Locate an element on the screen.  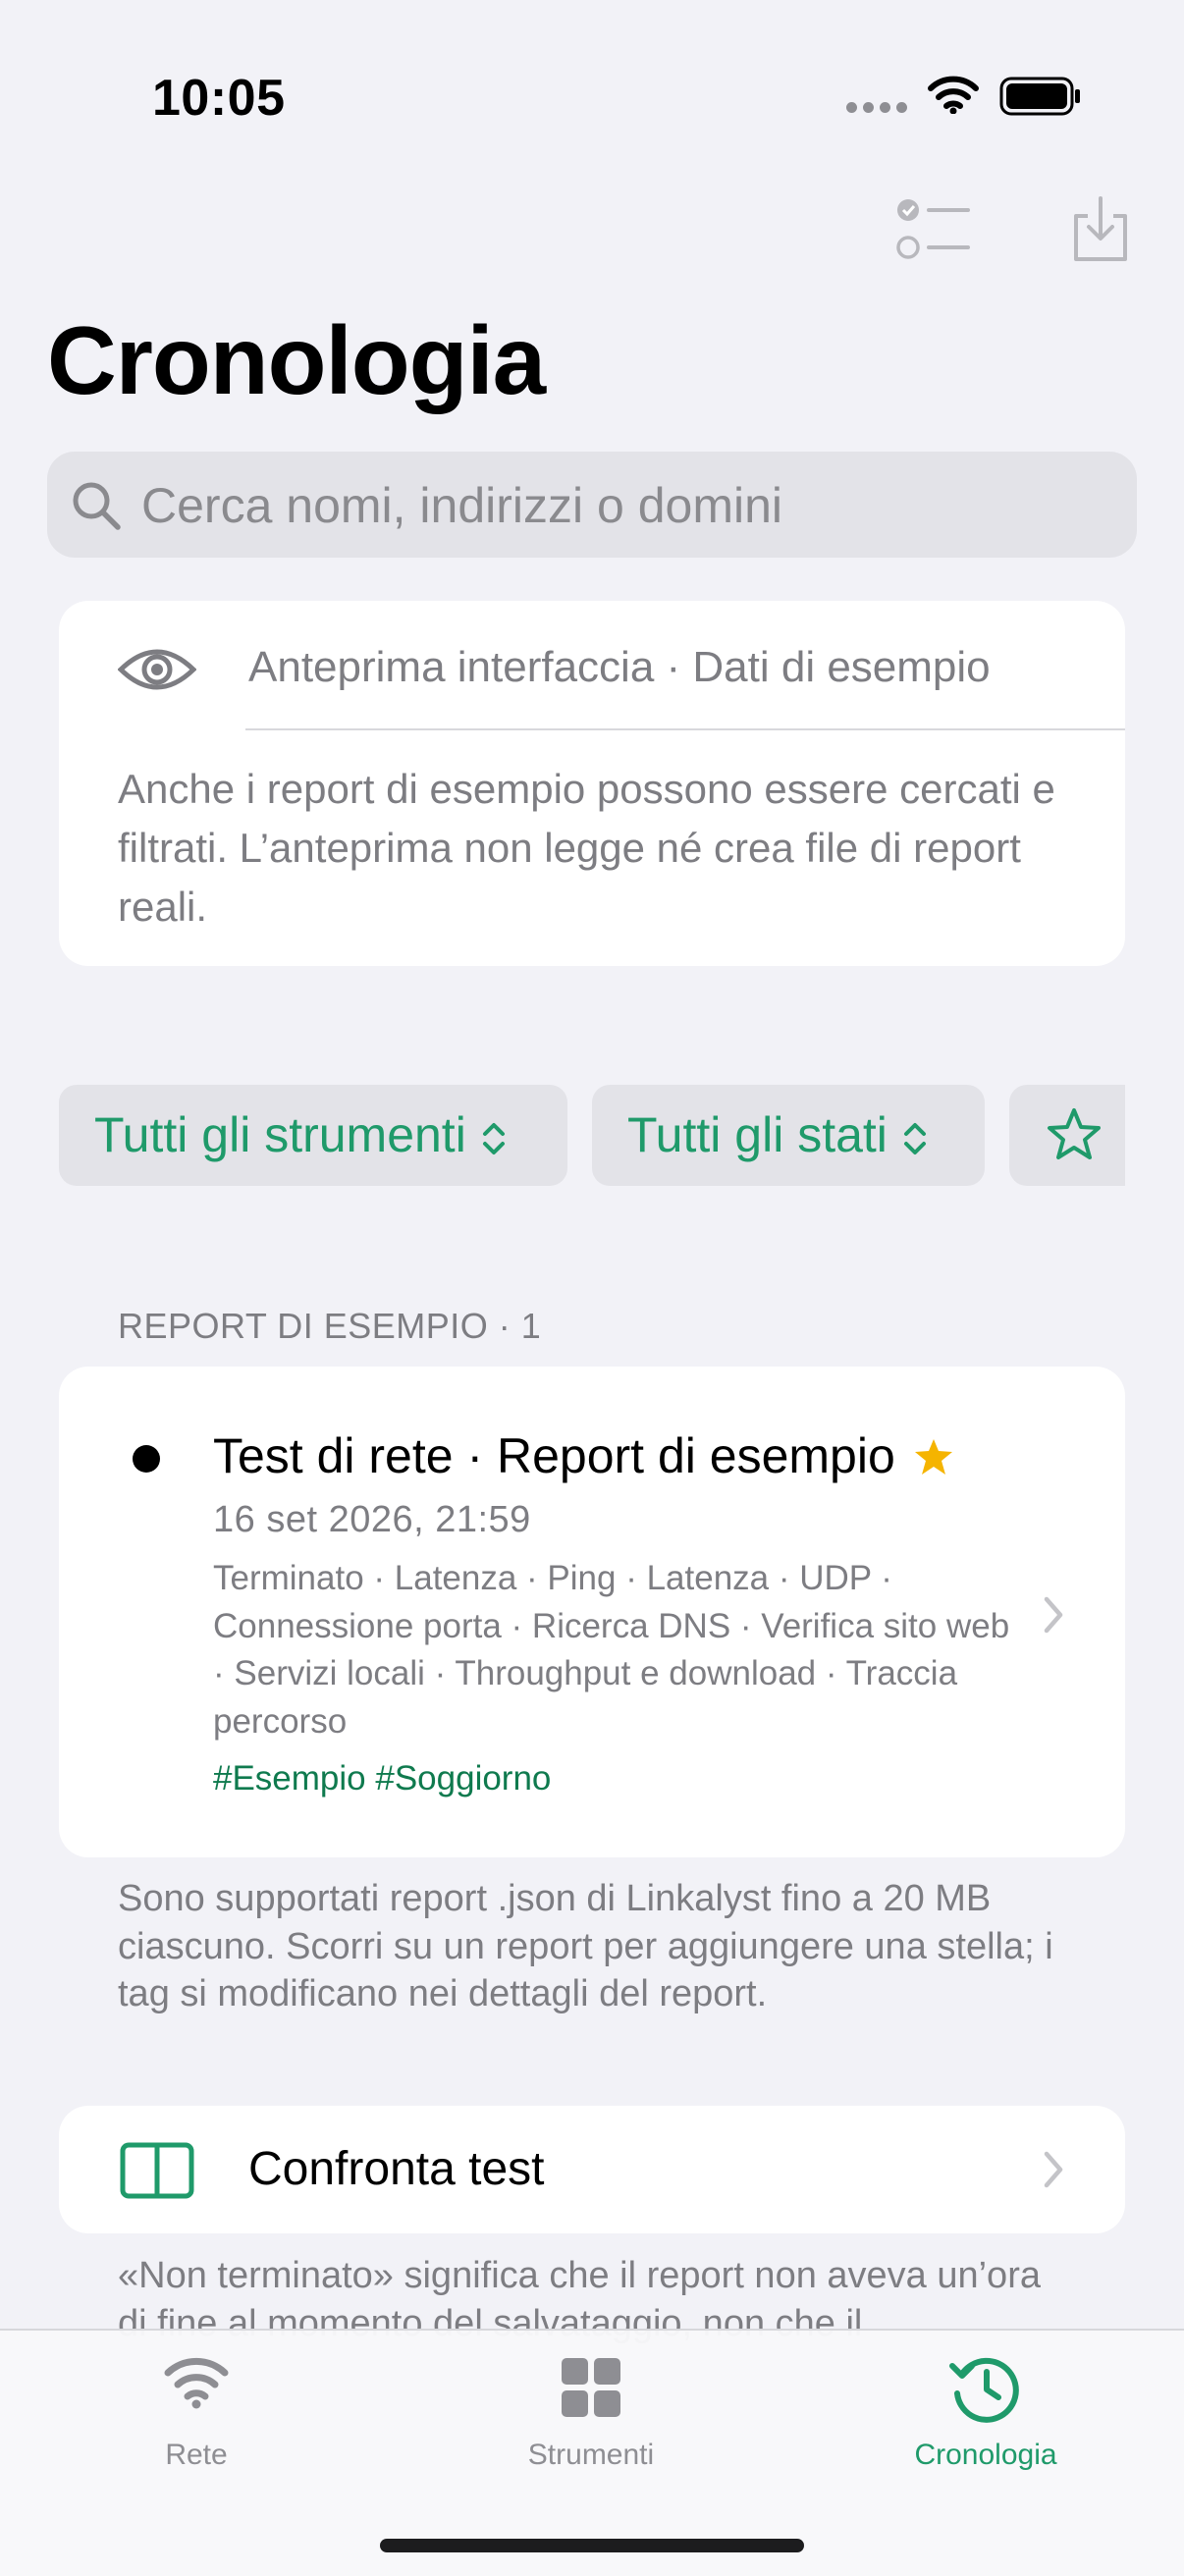
tools-filter-label: Tutti gli strumenti is located at coordinates (280, 1134).